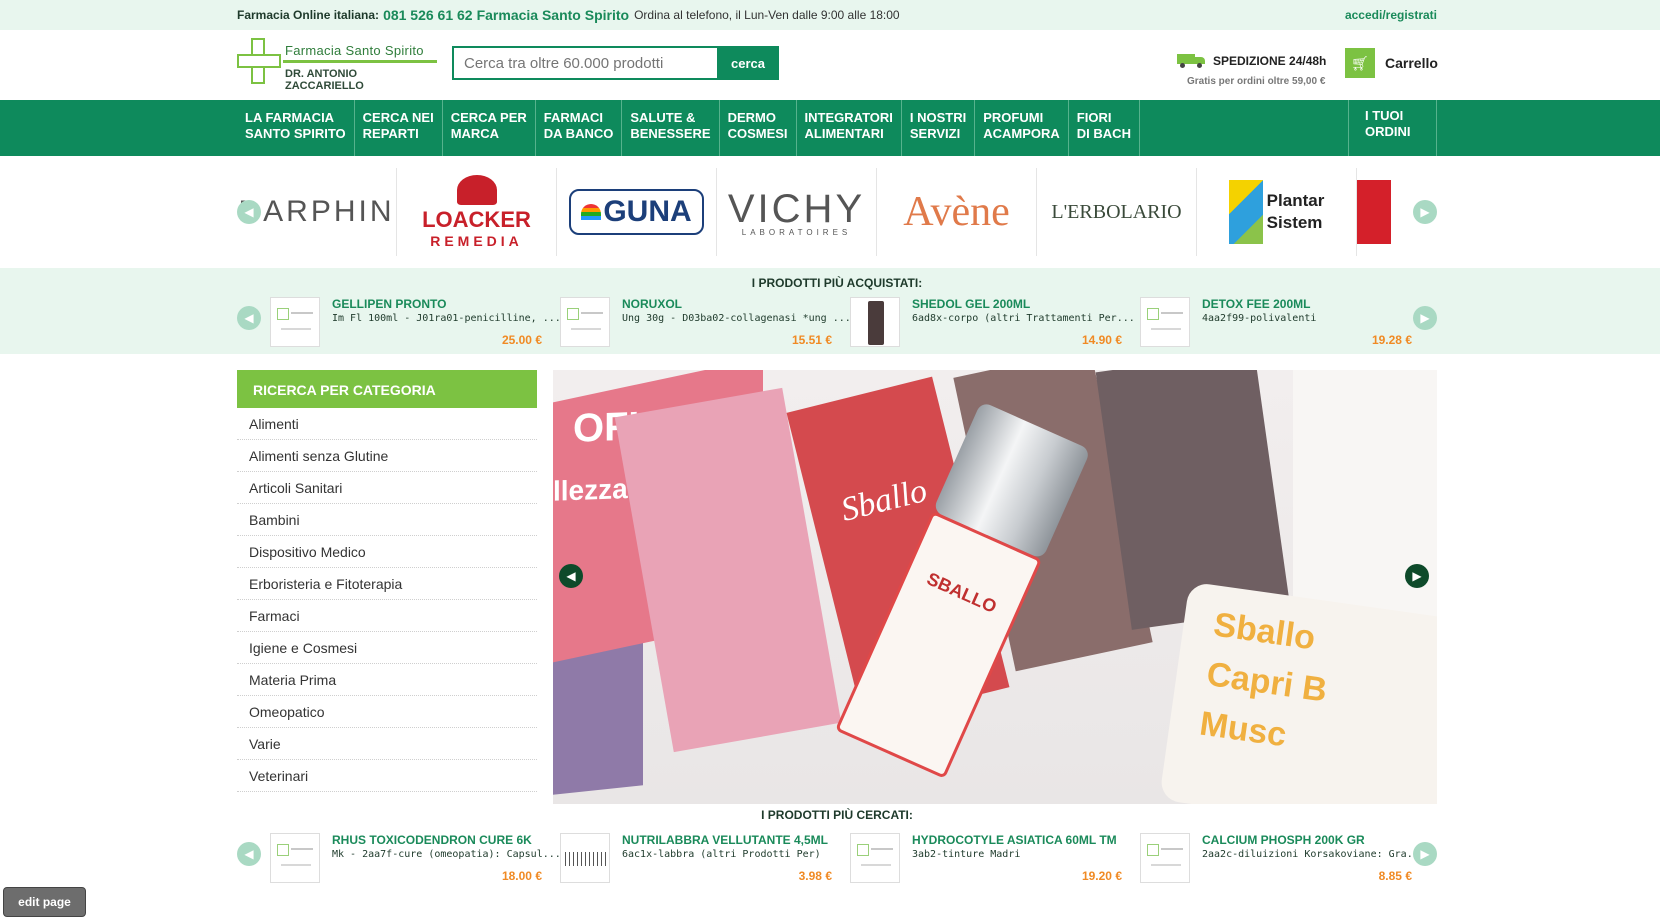 The height and width of the screenshot is (918, 1660). I want to click on nav-item-orders: I TUOI ORDINI, so click(1393, 128).